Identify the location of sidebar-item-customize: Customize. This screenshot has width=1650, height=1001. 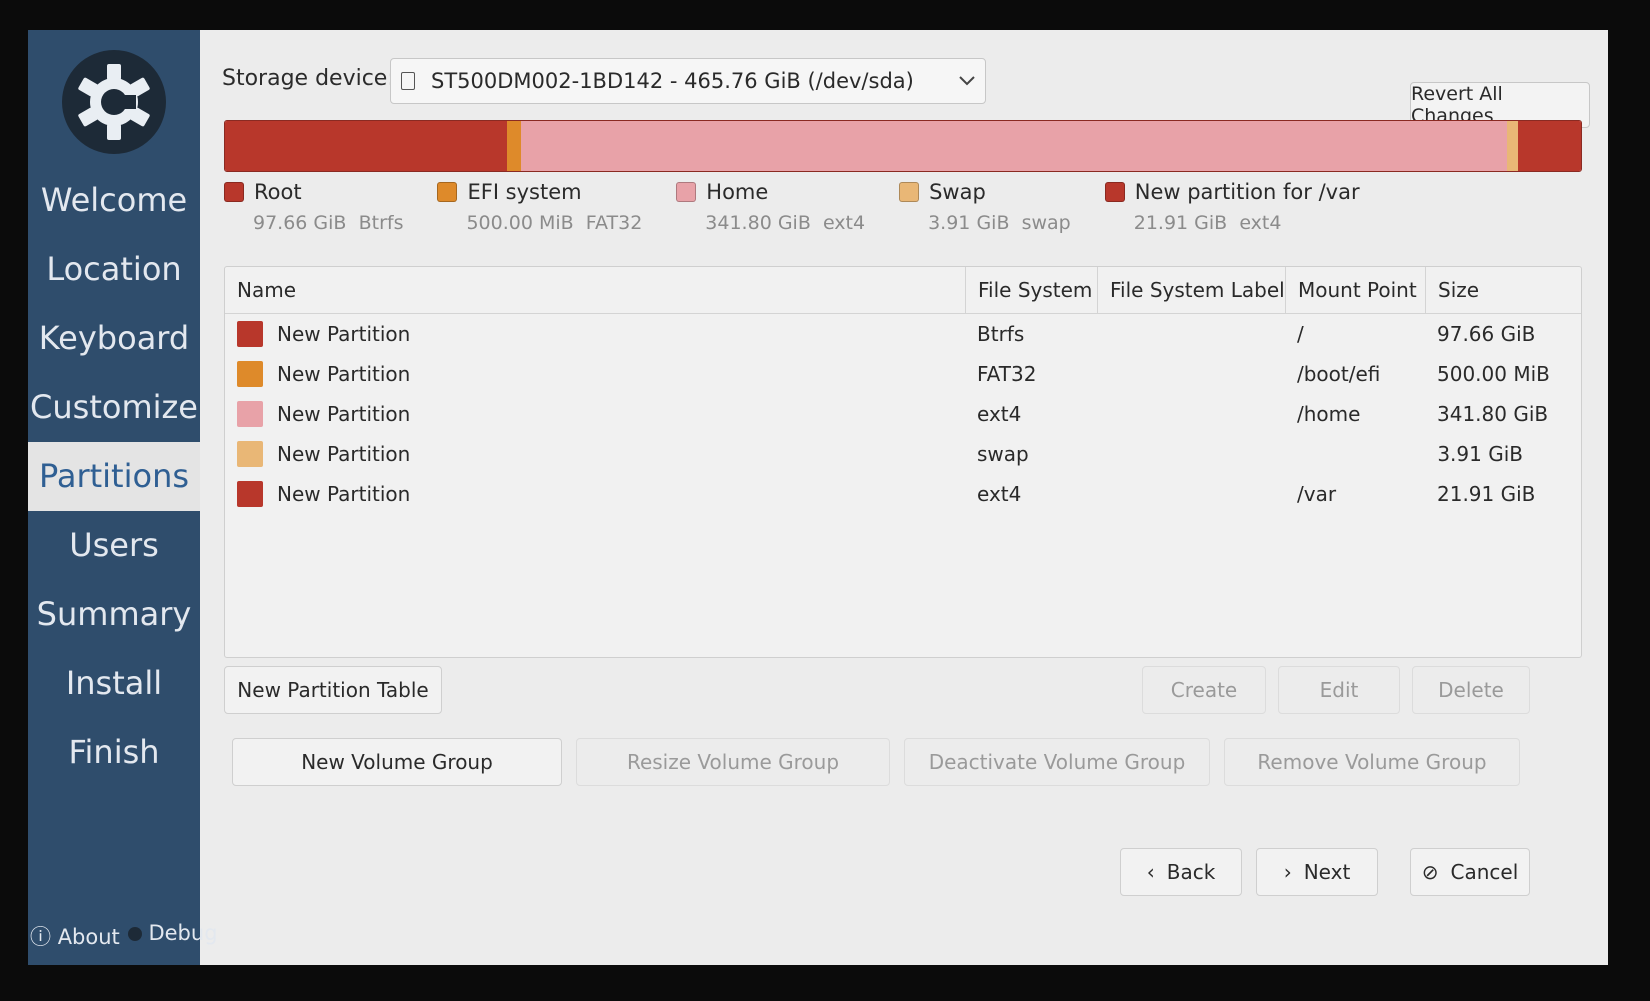
(114, 407).